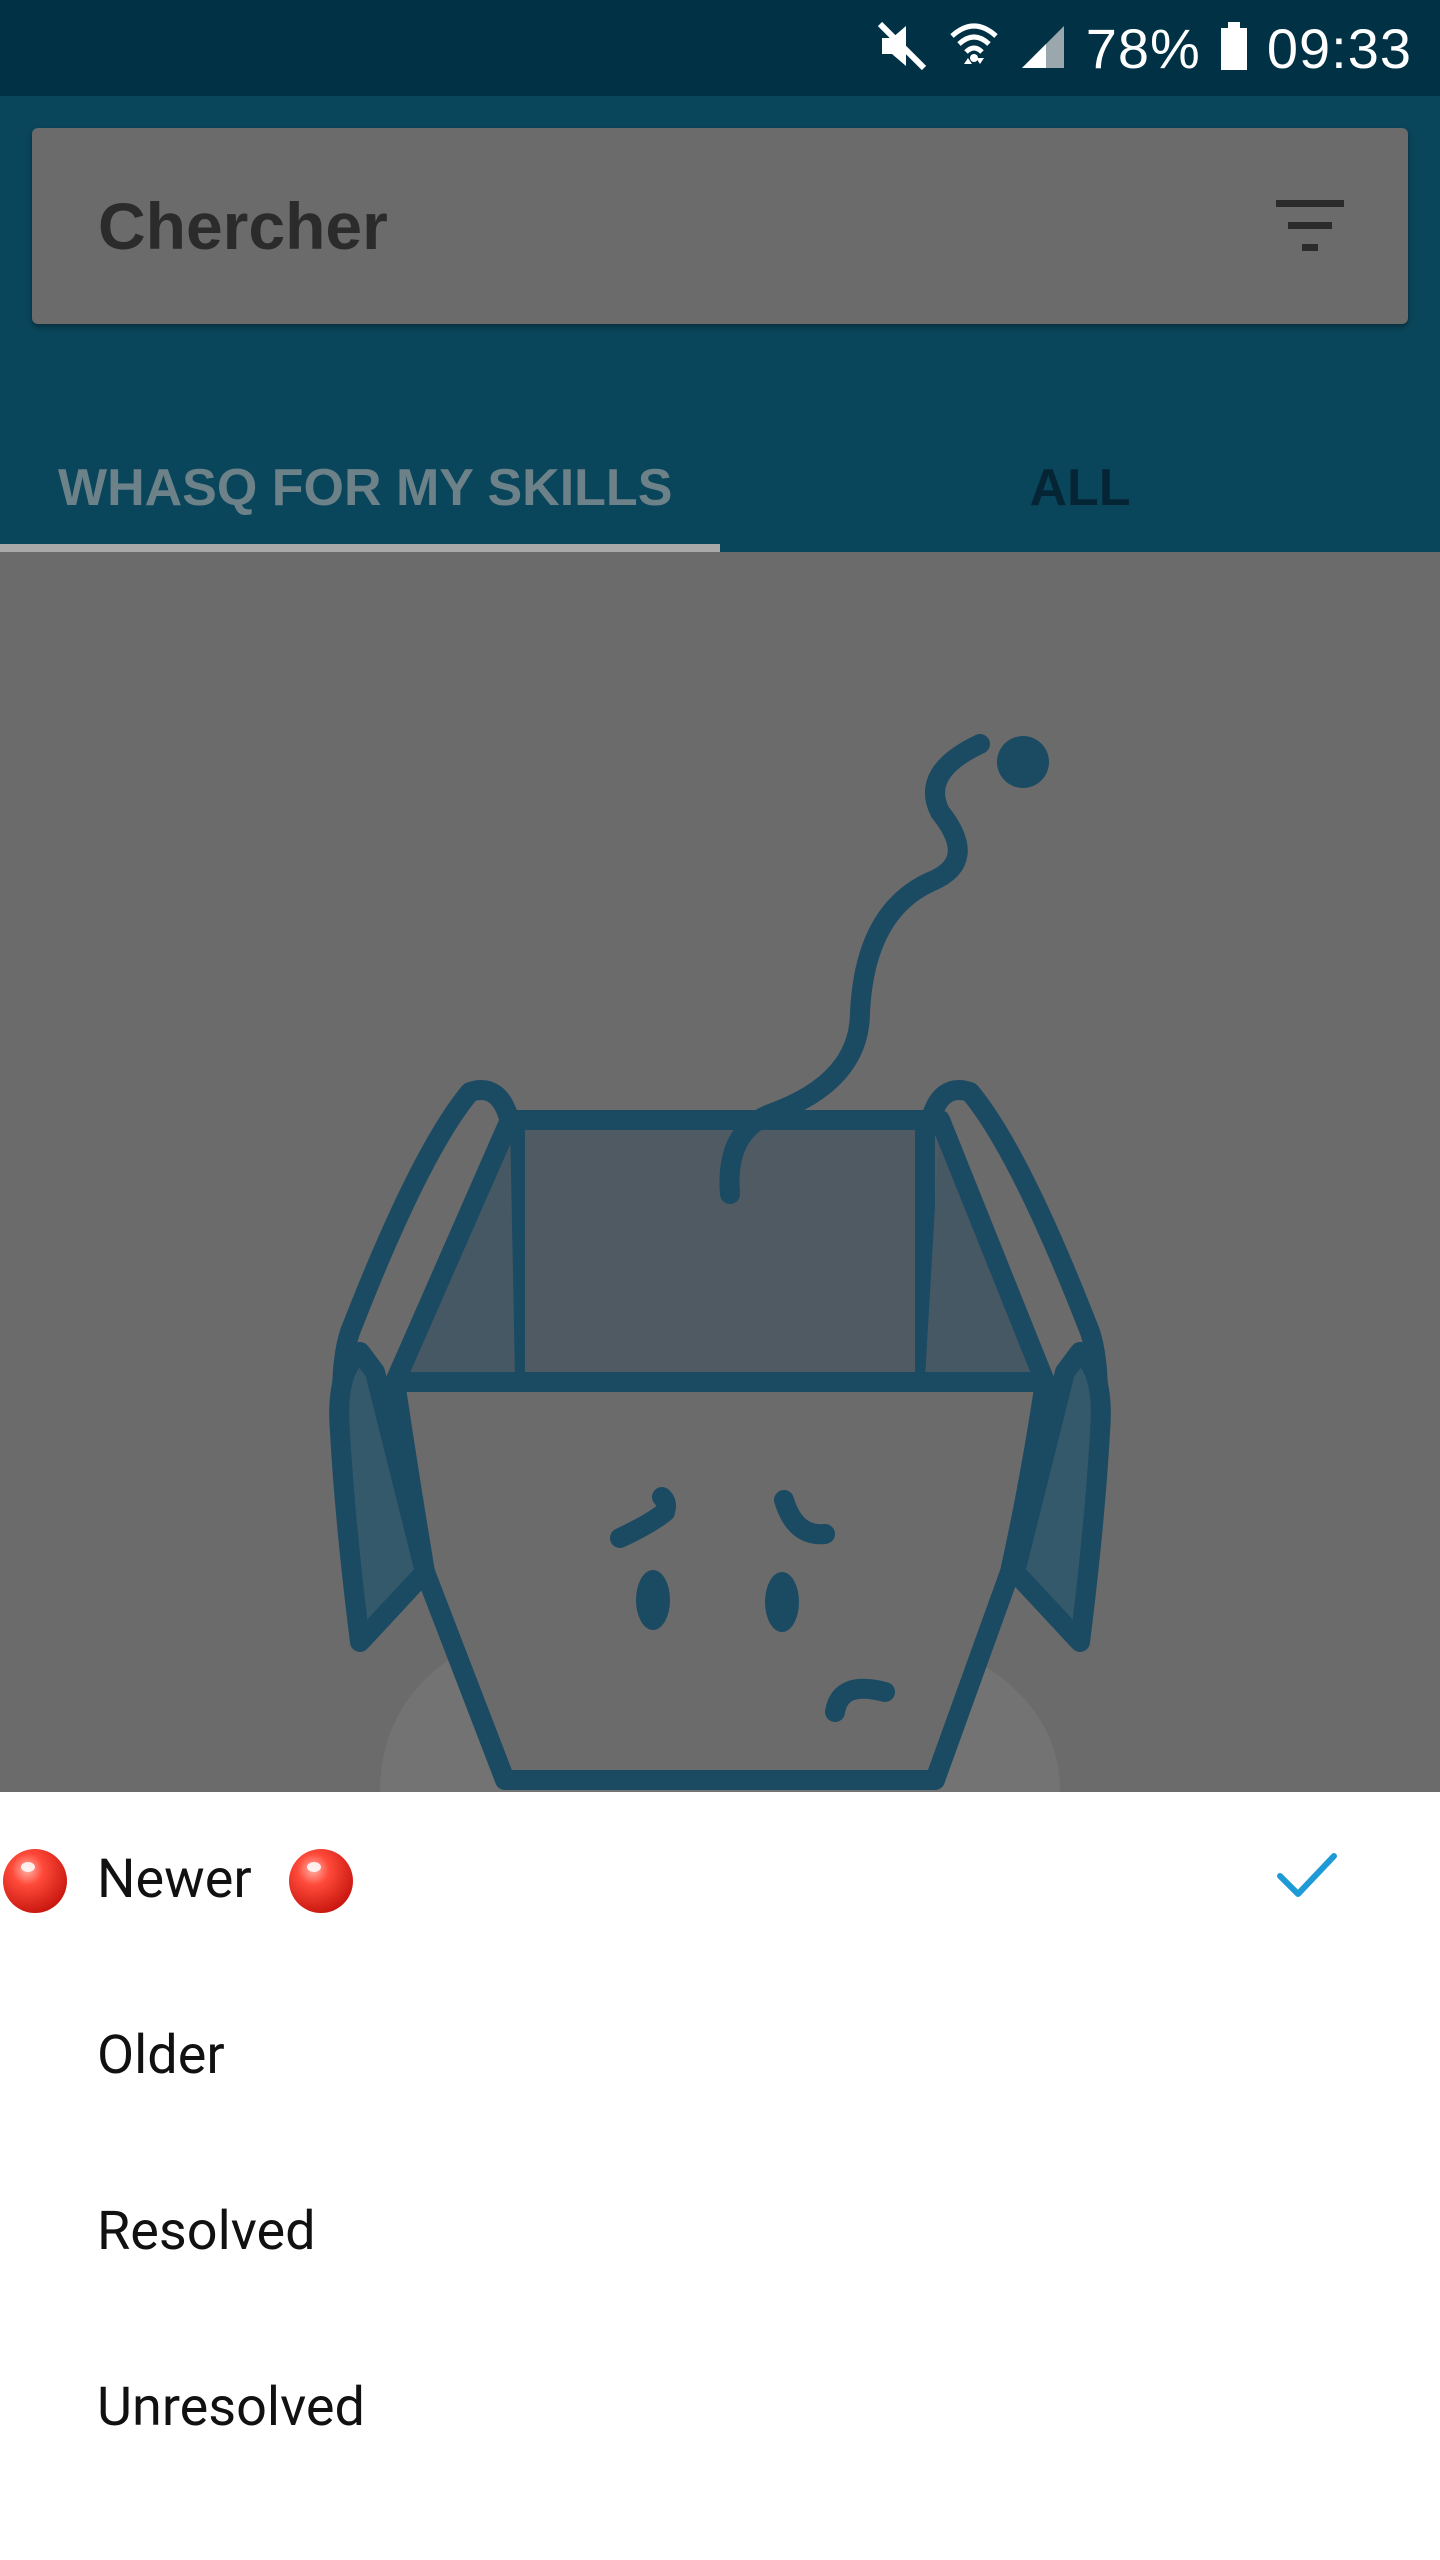  What do you see at coordinates (720, 2408) in the screenshot?
I see `sort-option-unresolved: Unresolved` at bounding box center [720, 2408].